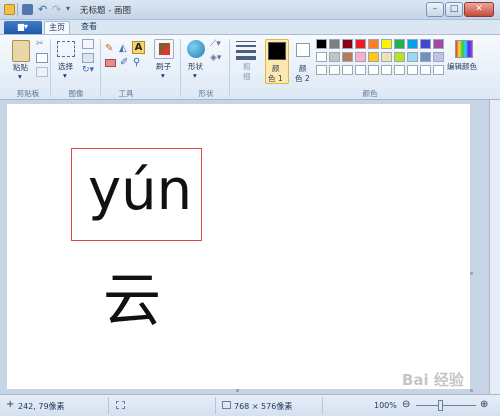 This screenshot has width=500, height=416. Describe the element at coordinates (120, 405) in the screenshot. I see `selection-size-icon` at that location.